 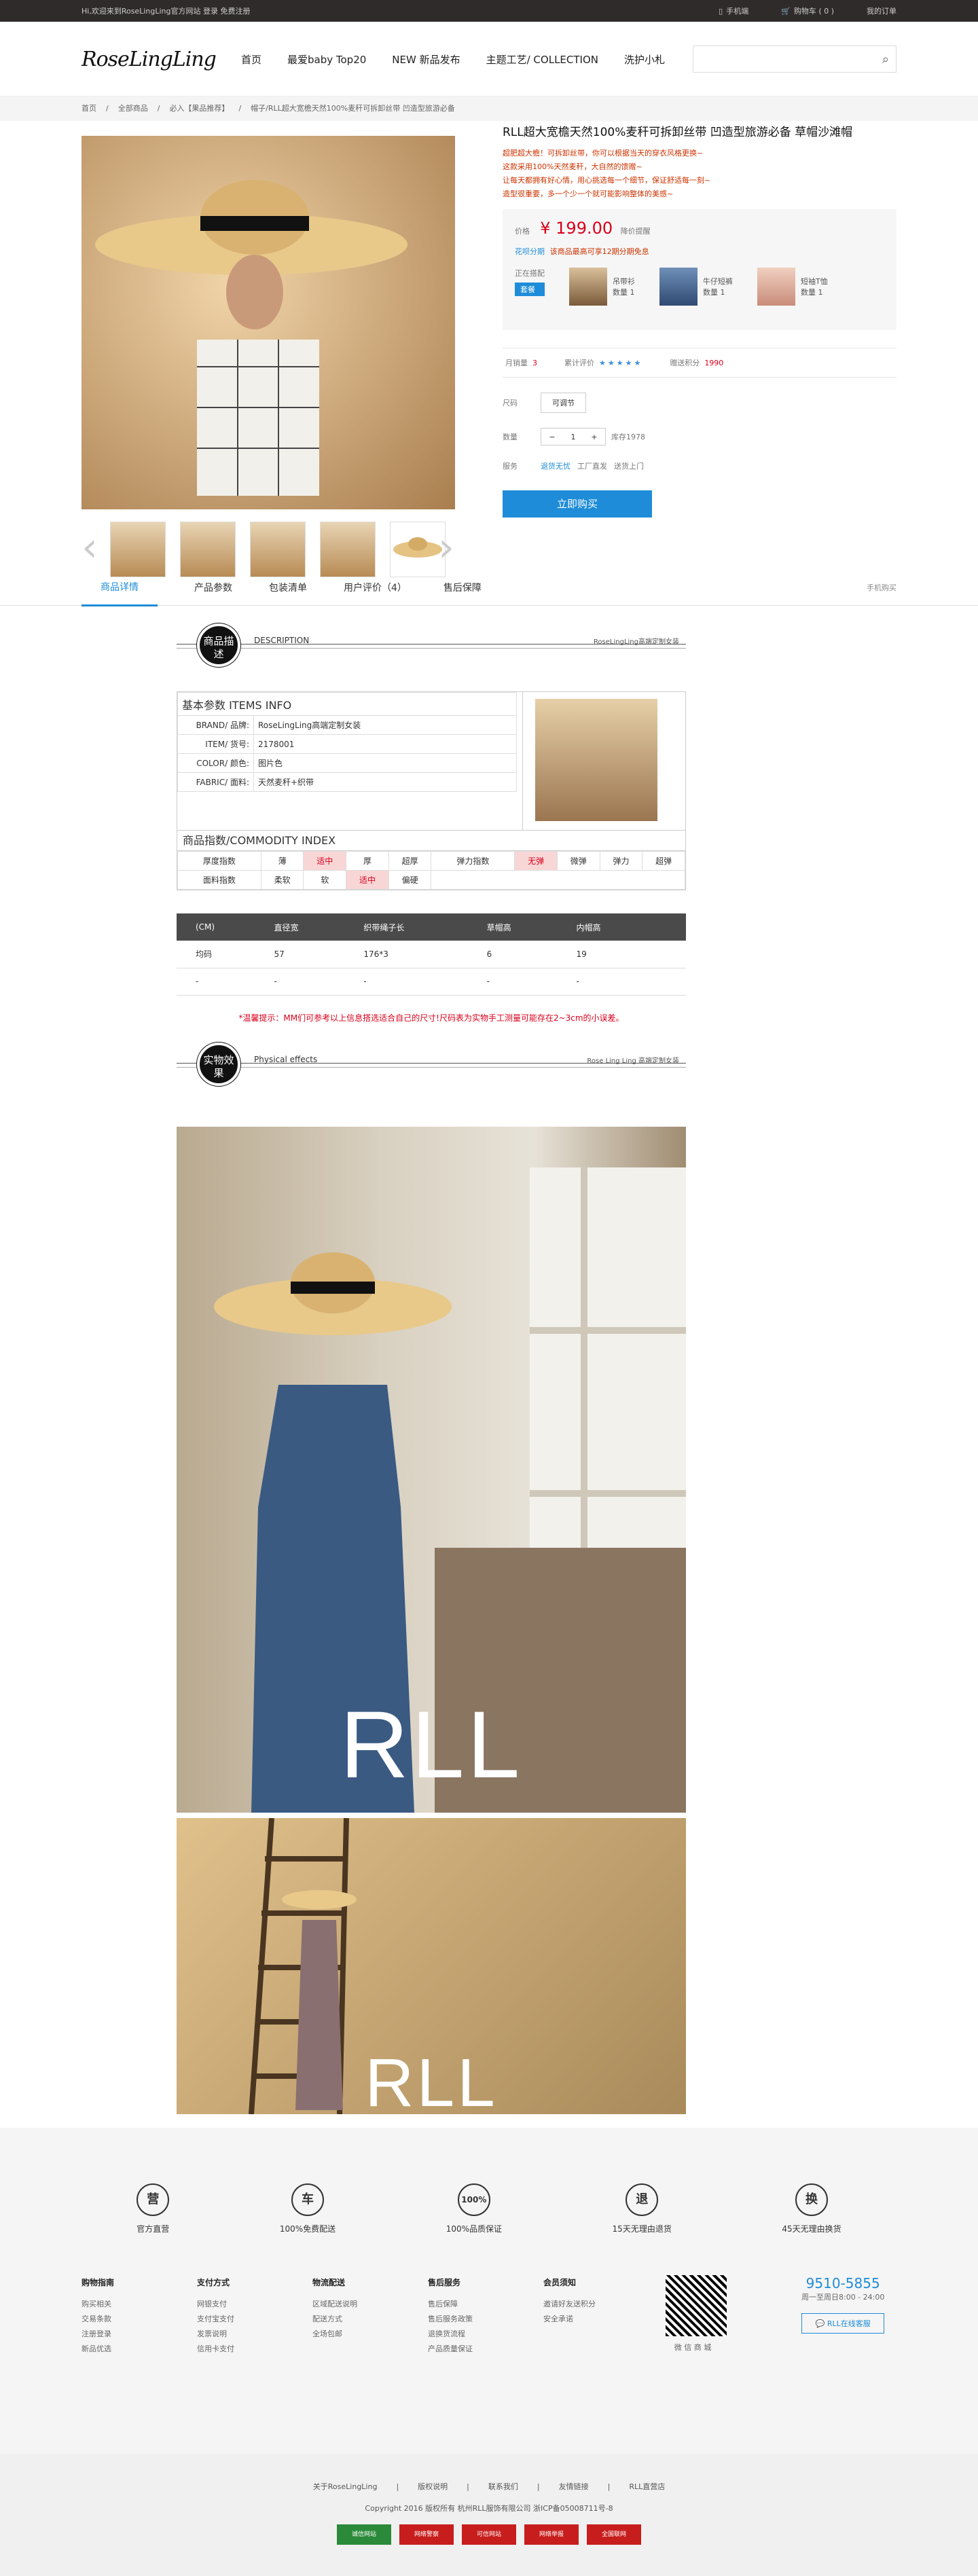 What do you see at coordinates (345, 2486) in the screenshot?
I see `footer-nav-link: 关于RoseLingLing` at bounding box center [345, 2486].